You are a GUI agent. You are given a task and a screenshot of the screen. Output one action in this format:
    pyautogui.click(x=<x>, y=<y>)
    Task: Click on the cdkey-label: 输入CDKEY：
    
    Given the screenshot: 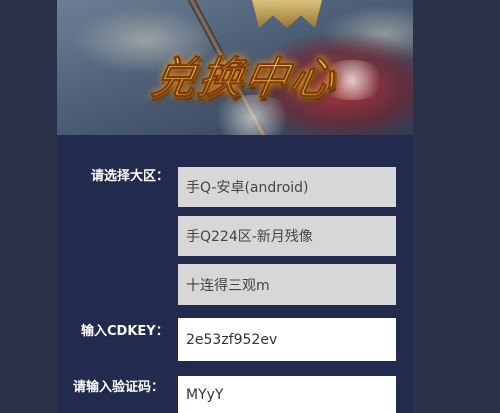 What is the action you would take?
    pyautogui.click(x=125, y=331)
    